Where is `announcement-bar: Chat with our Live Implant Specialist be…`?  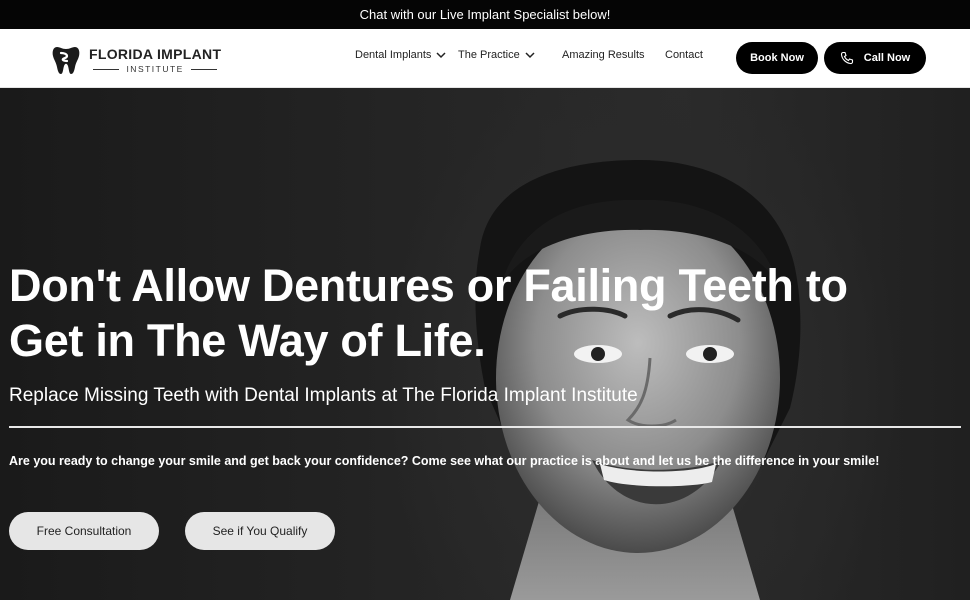
announcement-bar: Chat with our Live Implant Specialist be… is located at coordinates (485, 14).